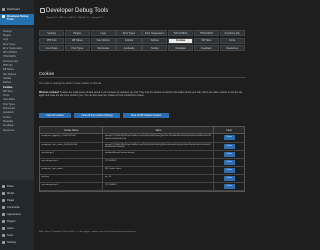 The width and height of the screenshot is (320, 250). I want to click on sidebar-item-posts: Posts, so click(17, 186).